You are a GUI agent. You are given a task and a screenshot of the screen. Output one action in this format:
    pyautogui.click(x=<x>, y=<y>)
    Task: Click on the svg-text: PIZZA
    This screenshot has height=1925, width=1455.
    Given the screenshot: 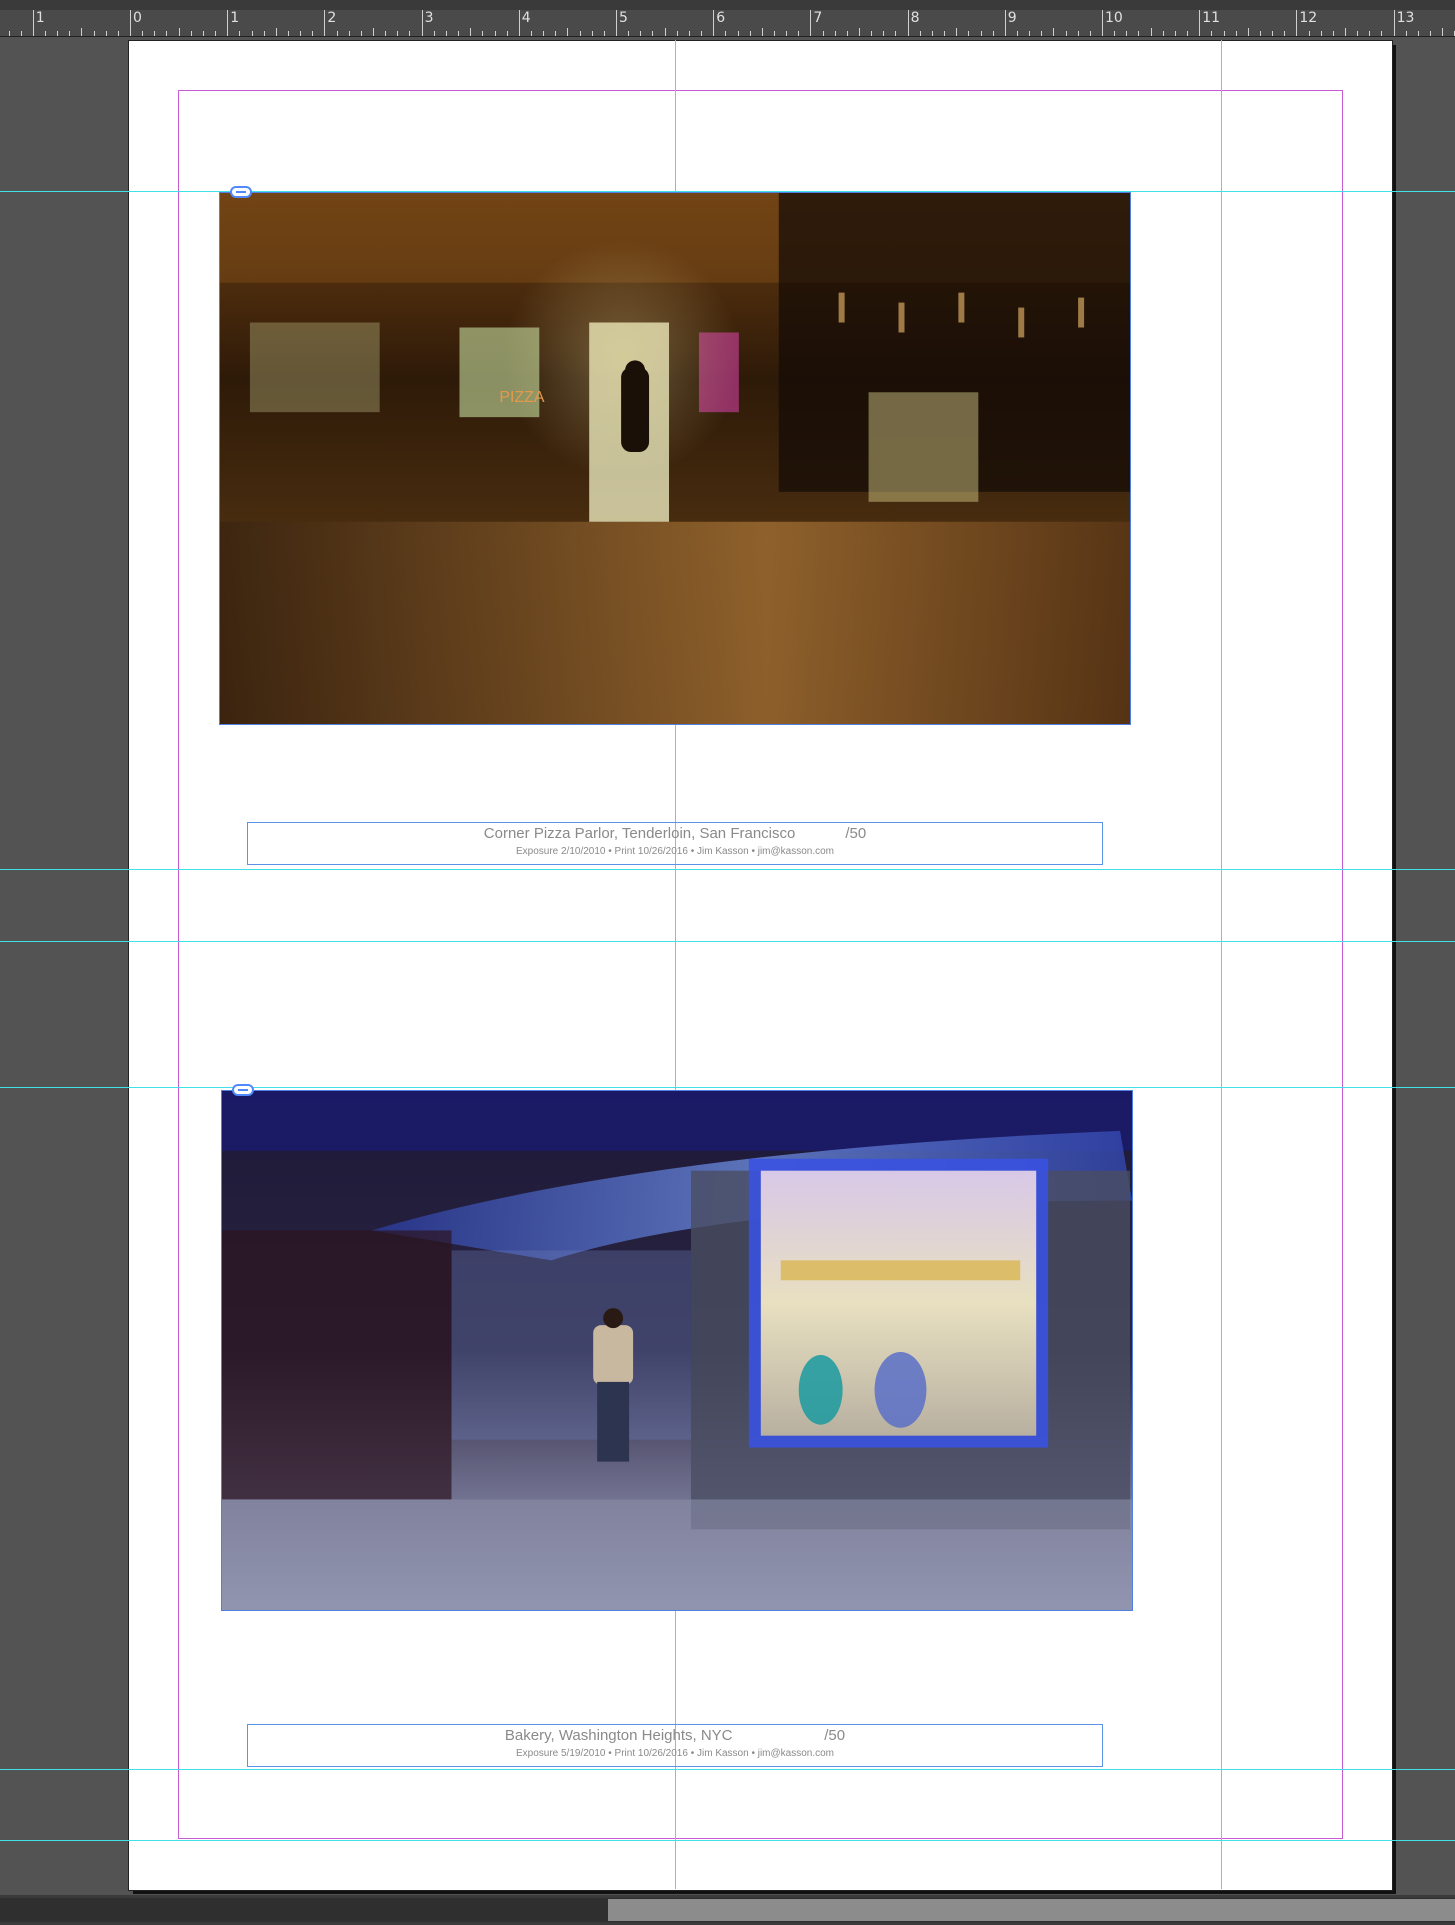 What is the action you would take?
    pyautogui.click(x=522, y=397)
    